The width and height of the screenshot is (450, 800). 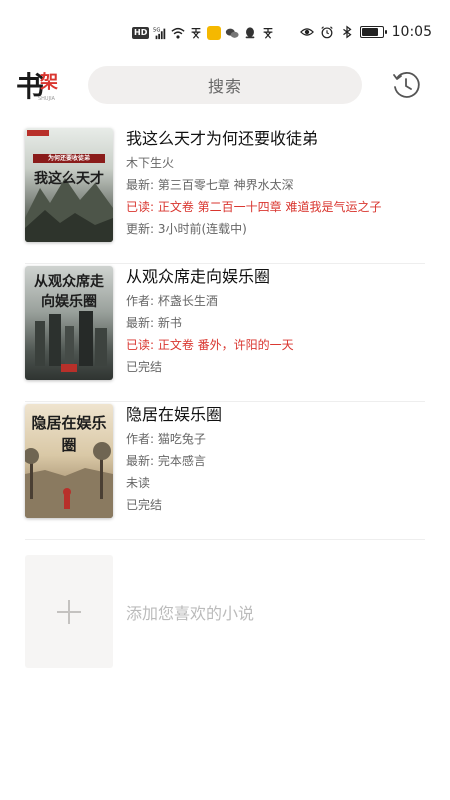 I want to click on cover-title: 我这么天才, so click(x=69, y=179).